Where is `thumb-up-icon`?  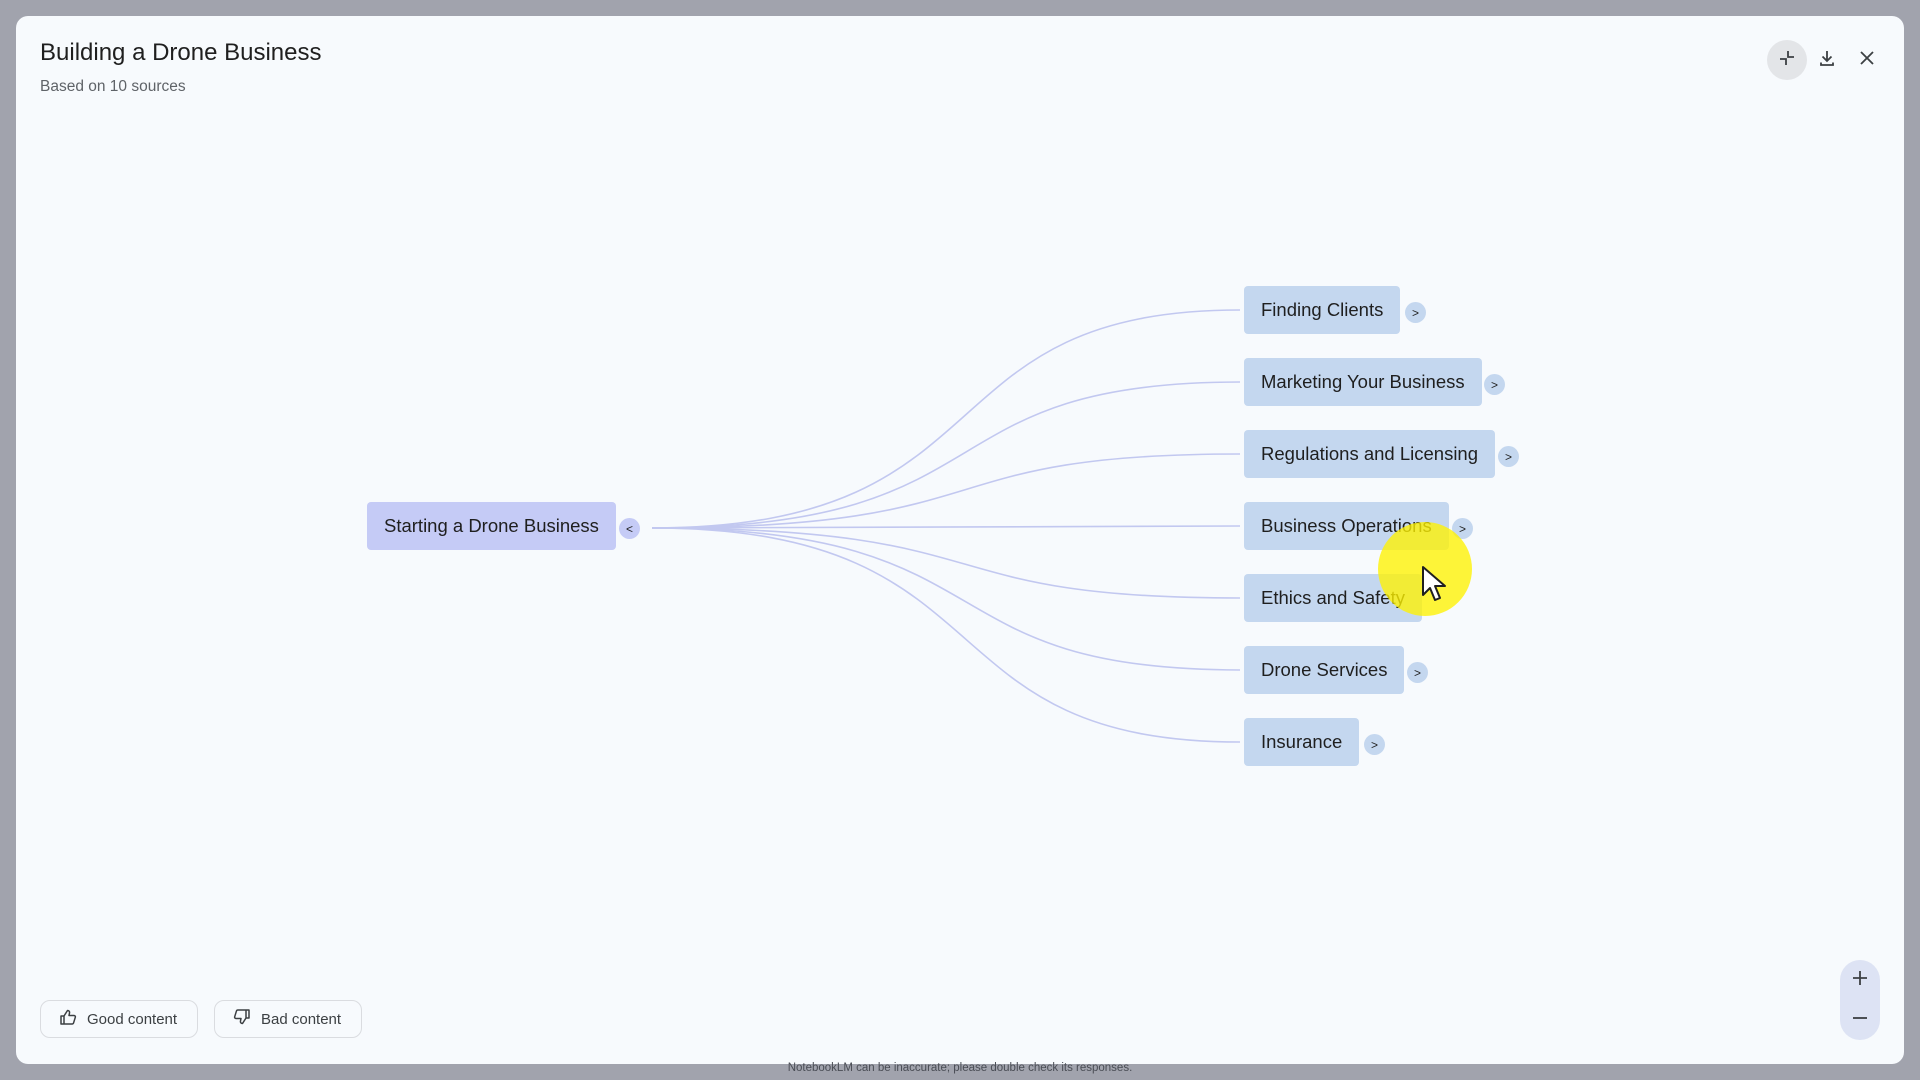 thumb-up-icon is located at coordinates (68, 1019).